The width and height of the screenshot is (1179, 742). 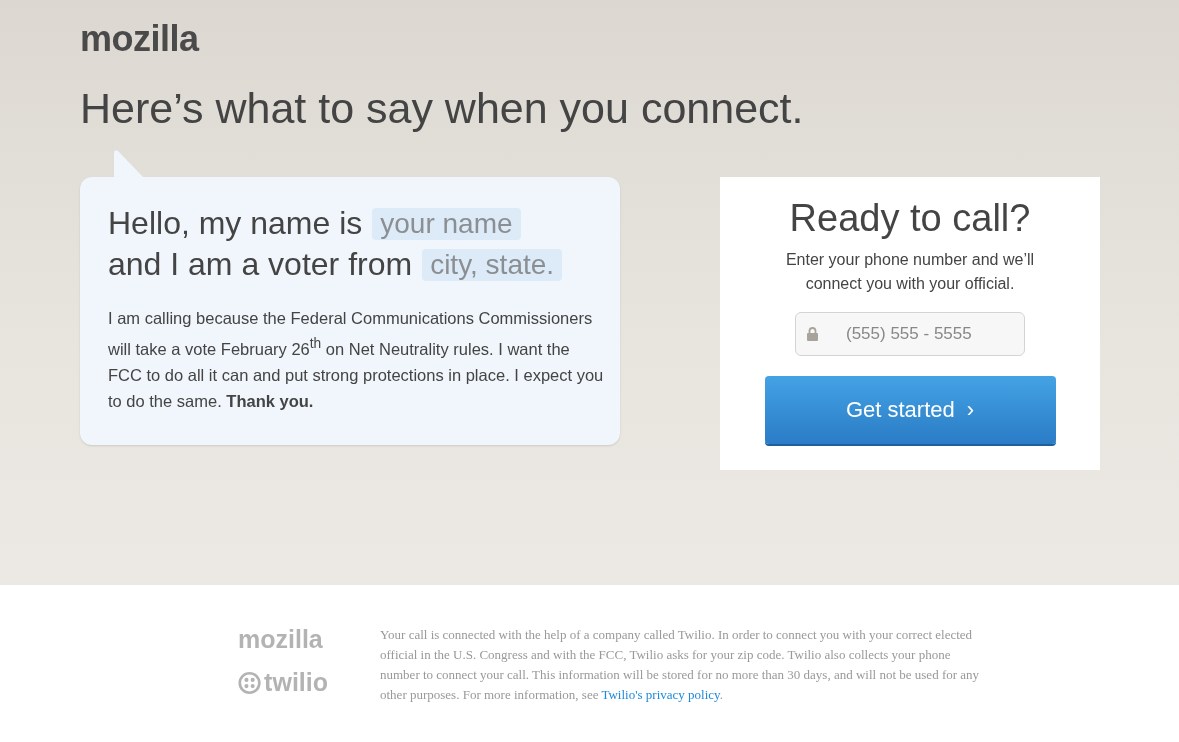 What do you see at coordinates (283, 682) in the screenshot?
I see `partner-logo: twilio` at bounding box center [283, 682].